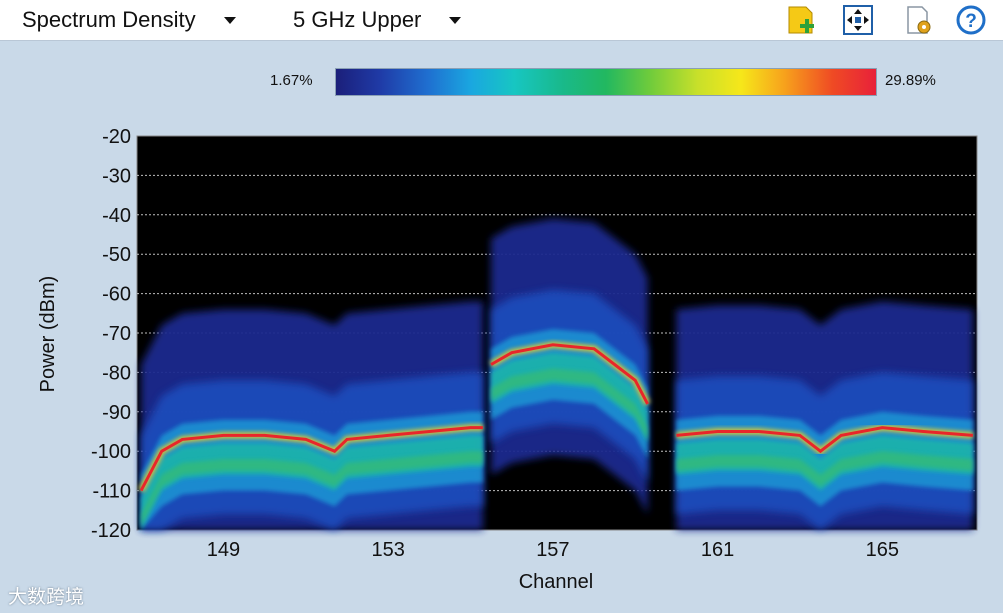 The width and height of the screenshot is (1003, 613). I want to click on x-tick-label: 153, so click(387, 550).